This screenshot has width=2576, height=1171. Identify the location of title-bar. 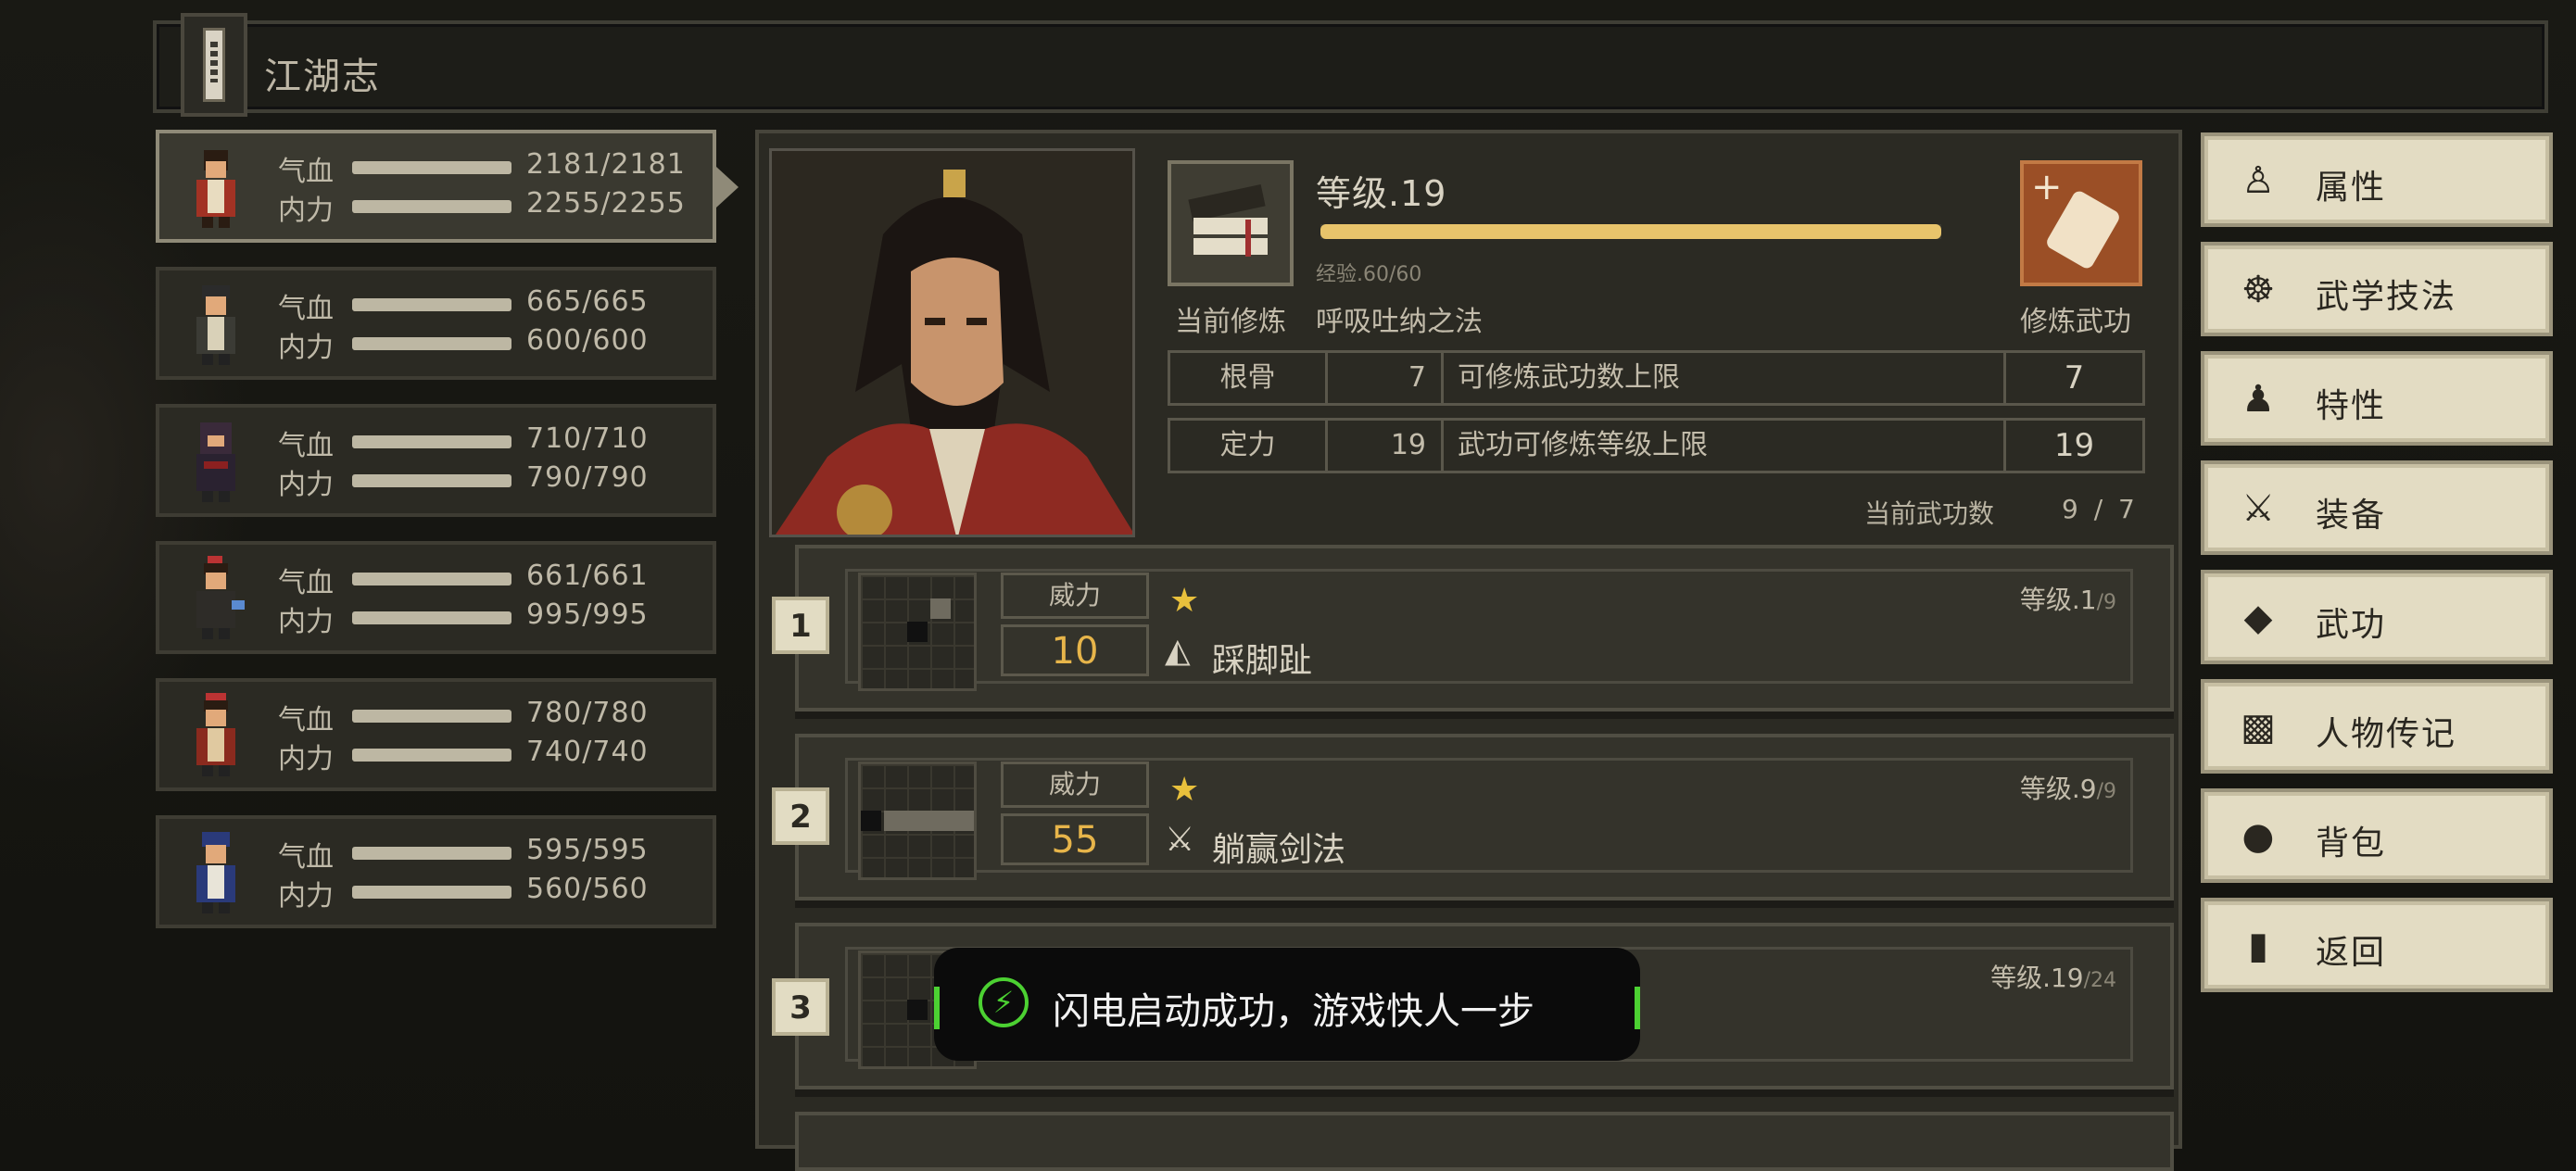
(1351, 66).